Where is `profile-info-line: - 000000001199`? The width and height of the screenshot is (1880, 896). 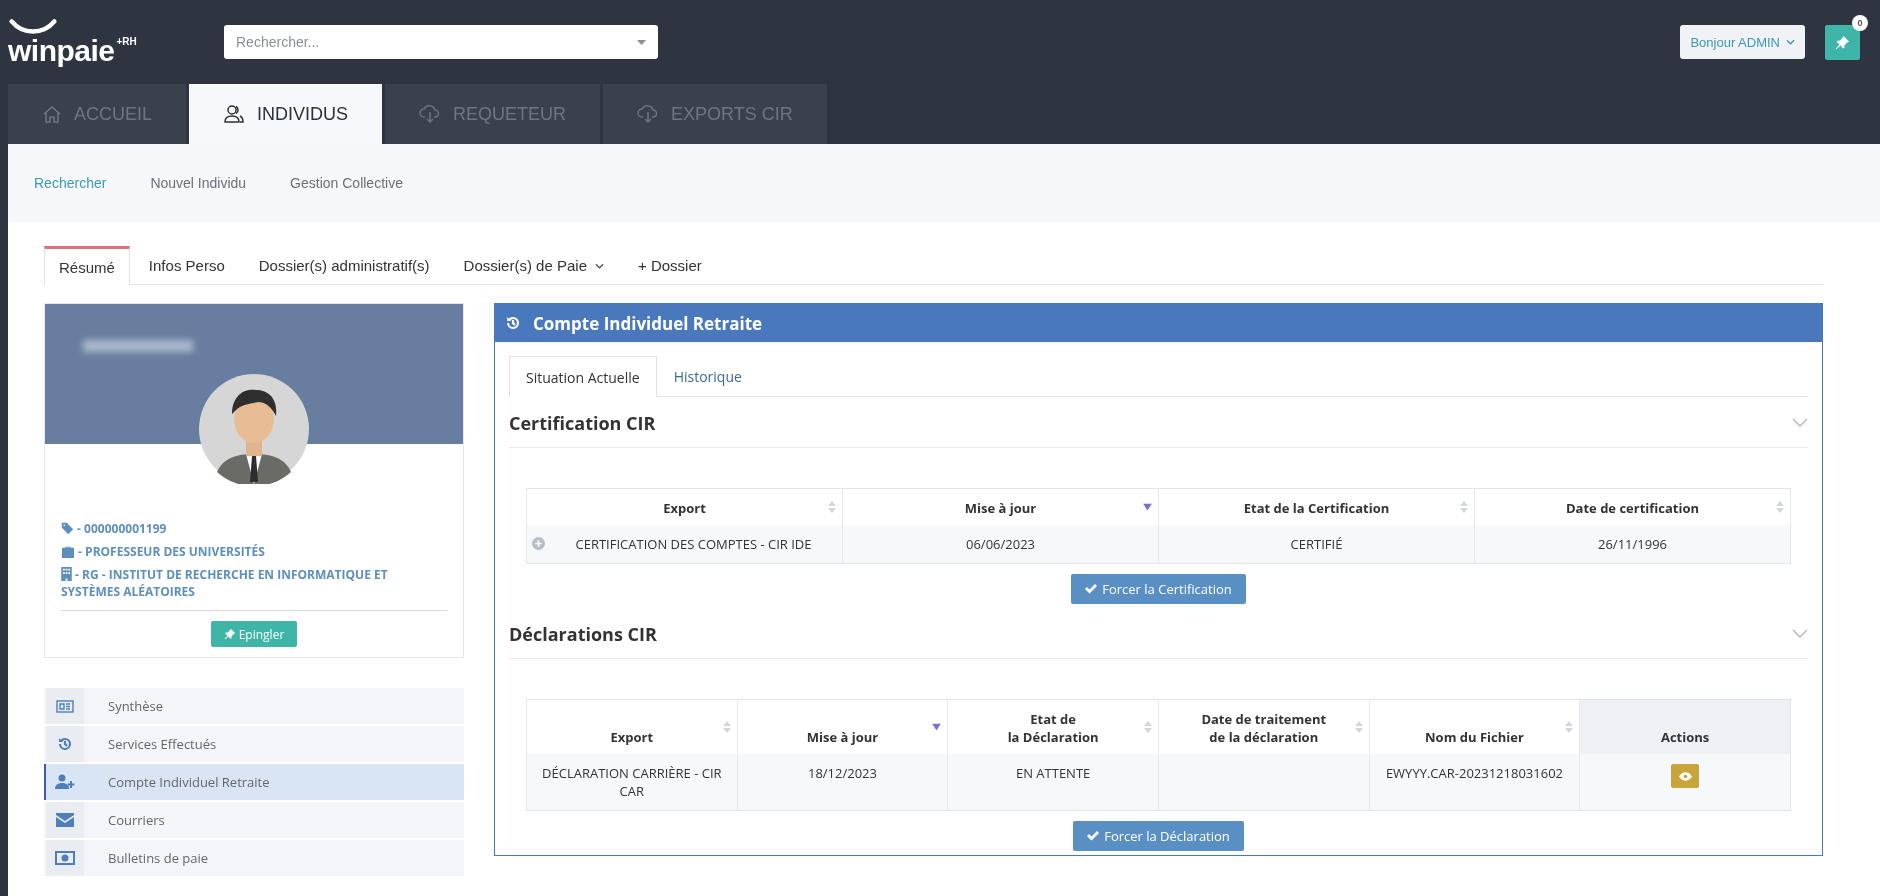 profile-info-line: - 000000001199 is located at coordinates (254, 528).